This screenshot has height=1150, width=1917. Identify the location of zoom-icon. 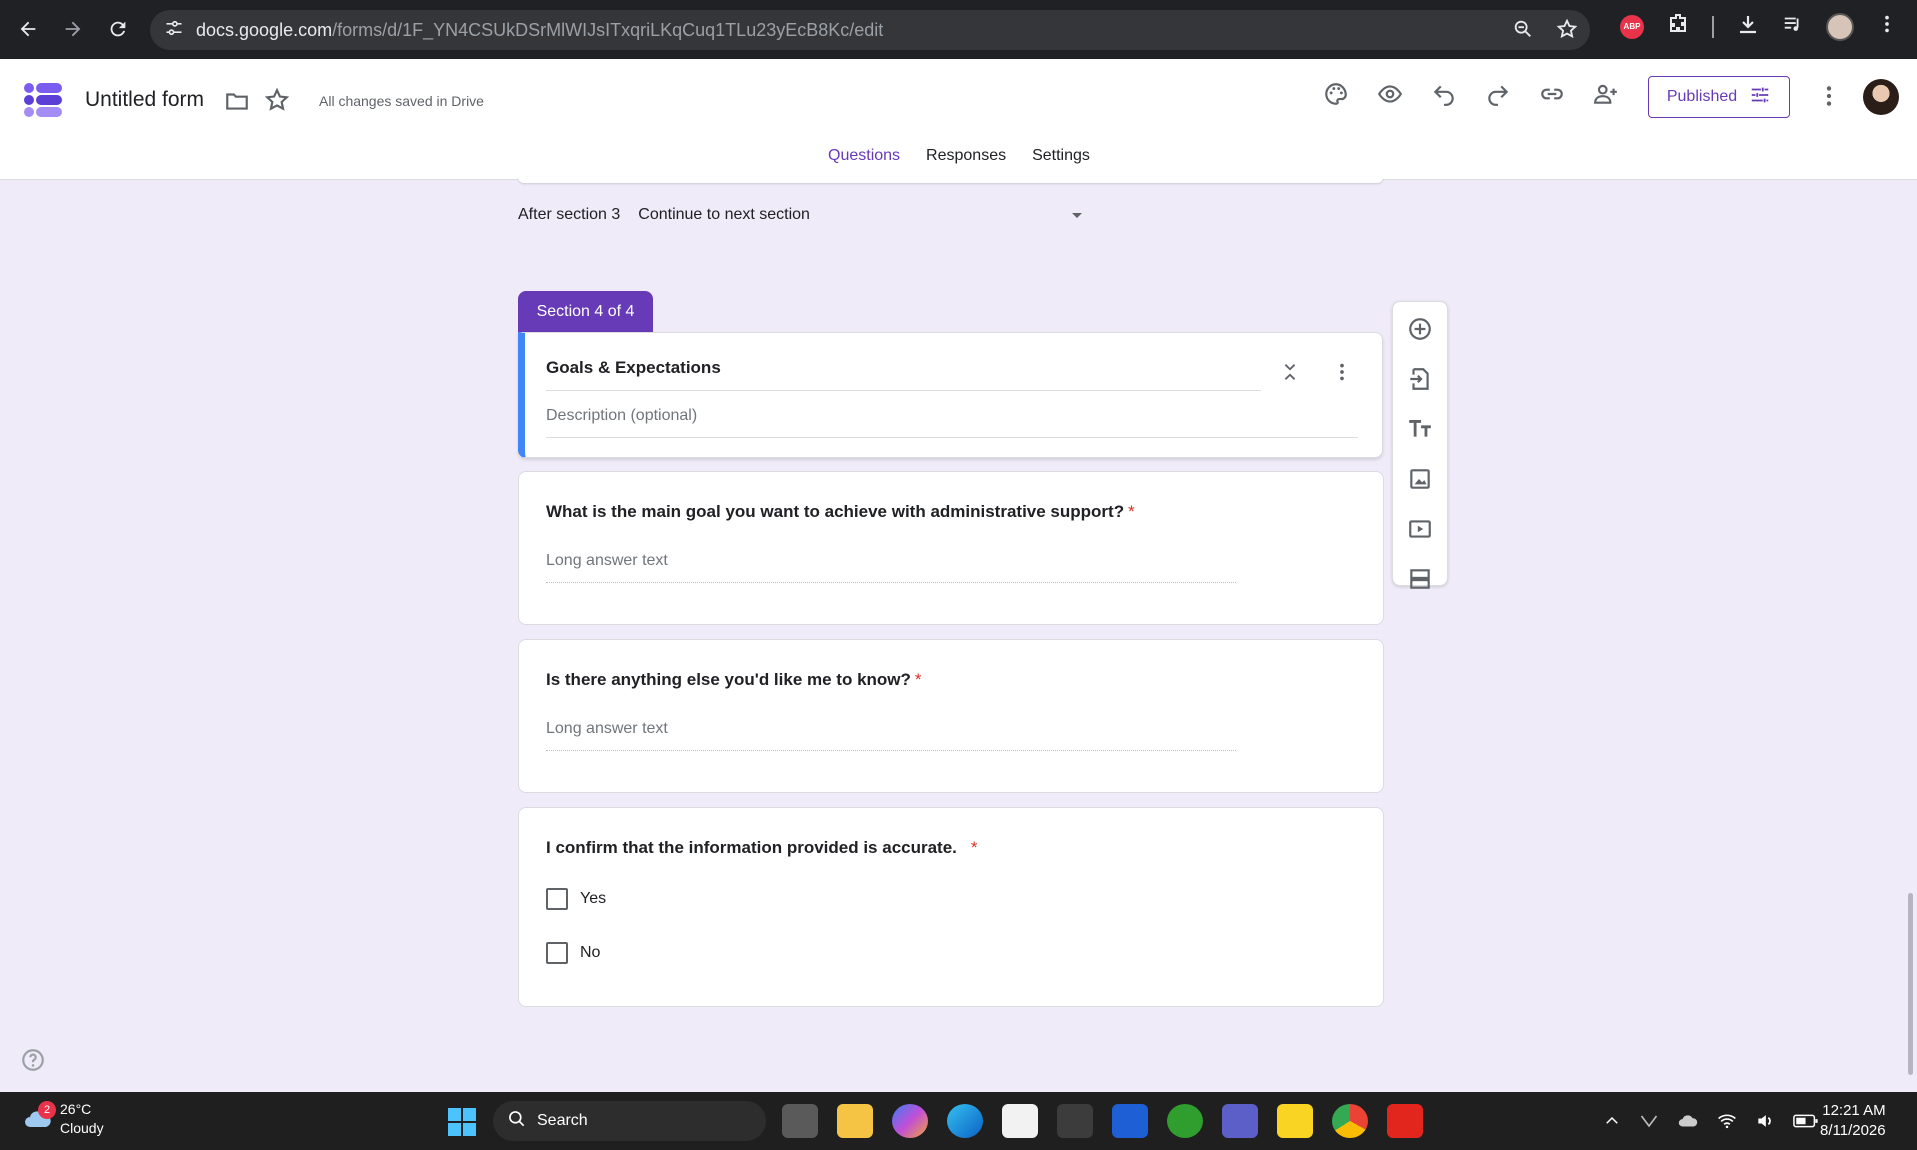
(1523, 31).